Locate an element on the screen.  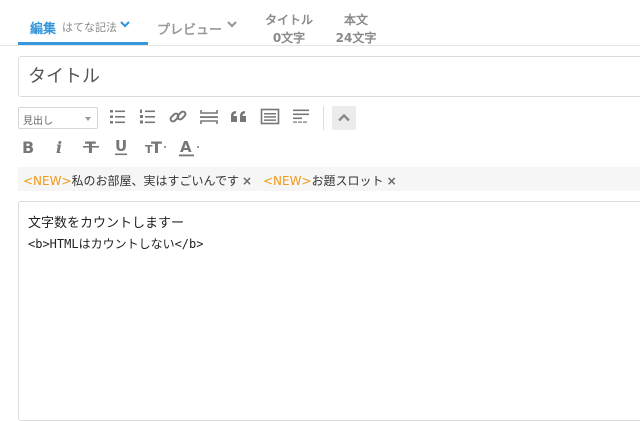
topic-item: <NEW>お題スロット × is located at coordinates (330, 180).